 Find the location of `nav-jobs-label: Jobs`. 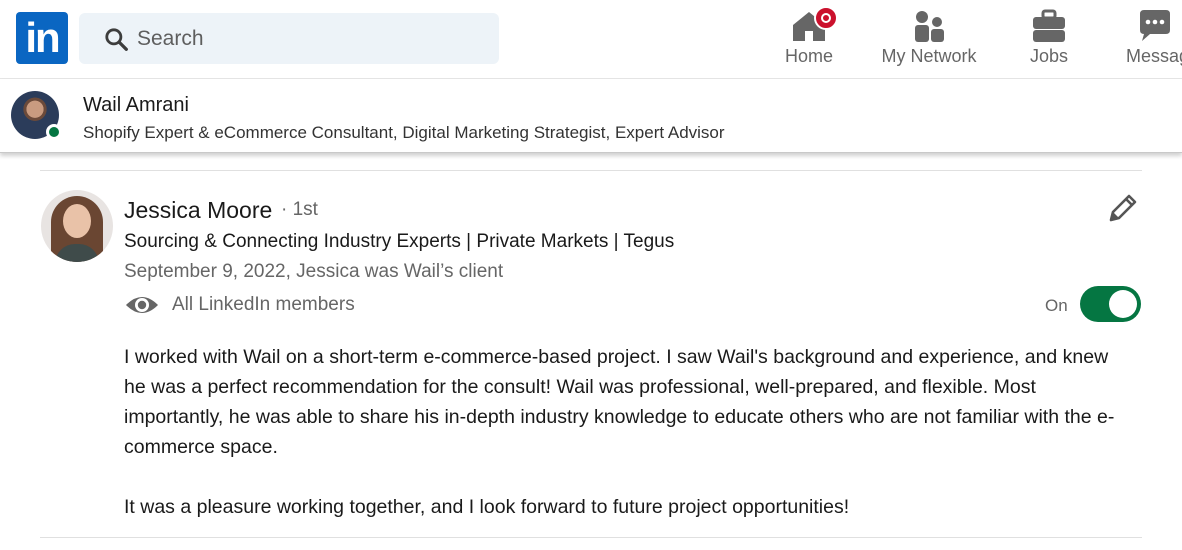

nav-jobs-label: Jobs is located at coordinates (1049, 56).